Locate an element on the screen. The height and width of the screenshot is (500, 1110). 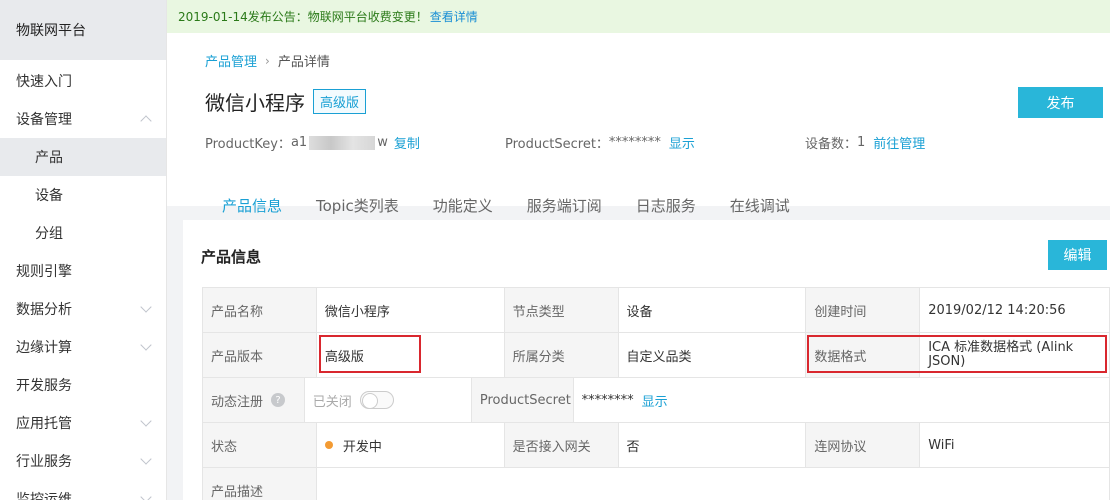
category-value: 自定义品类 is located at coordinates (713, 355).